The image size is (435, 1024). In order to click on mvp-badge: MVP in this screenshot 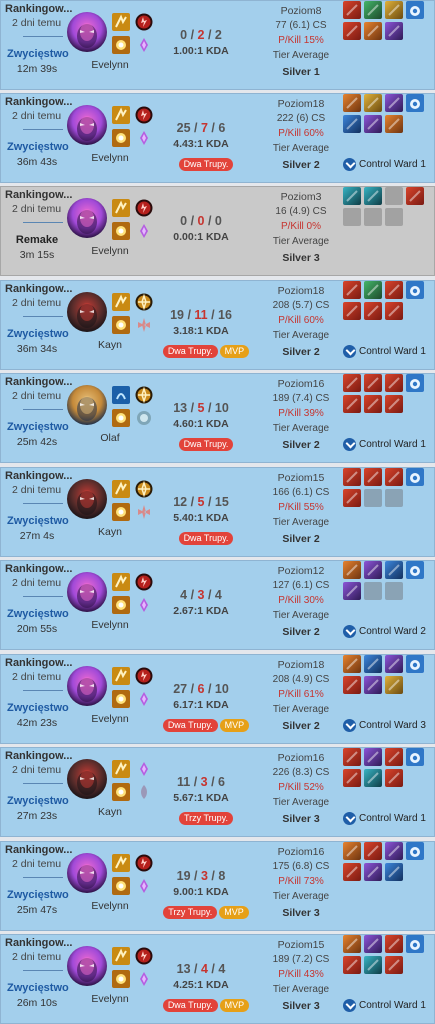, I will do `click(234, 1005)`.